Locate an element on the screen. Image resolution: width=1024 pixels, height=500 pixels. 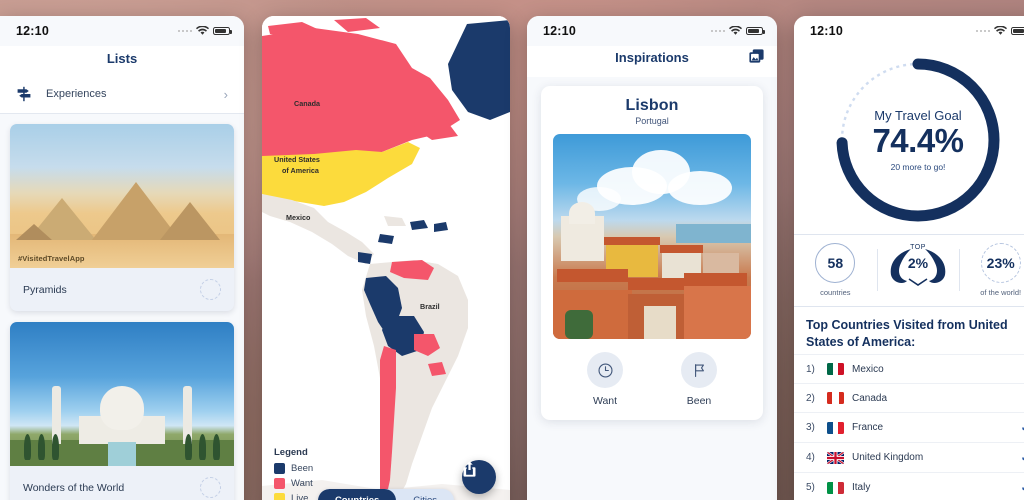
flag-canada-icon is located at coordinates (835, 398).